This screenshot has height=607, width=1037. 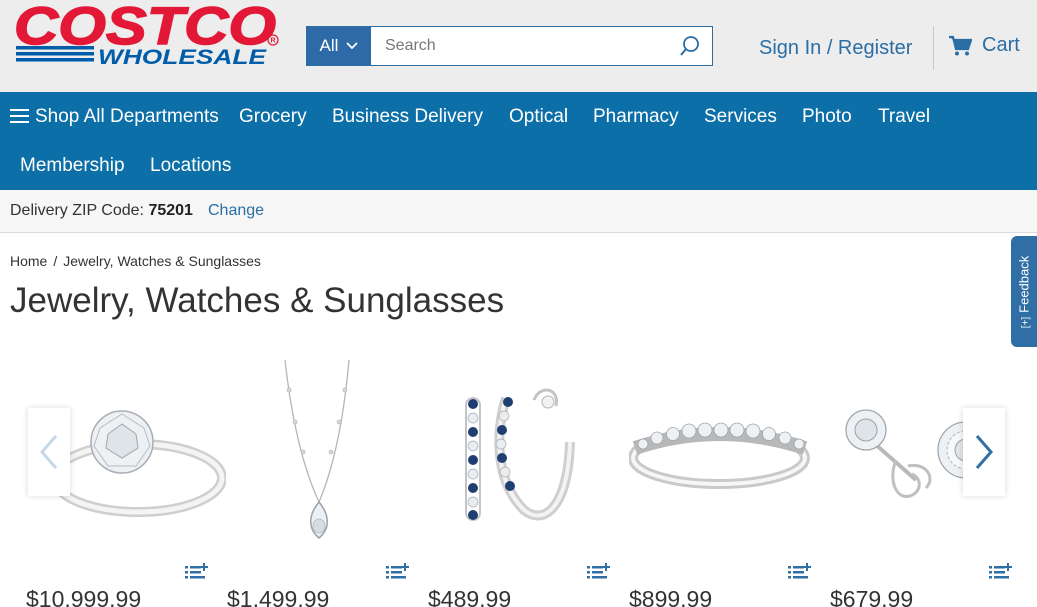 What do you see at coordinates (520, 454) in the screenshot?
I see `sapphire-earrings-image` at bounding box center [520, 454].